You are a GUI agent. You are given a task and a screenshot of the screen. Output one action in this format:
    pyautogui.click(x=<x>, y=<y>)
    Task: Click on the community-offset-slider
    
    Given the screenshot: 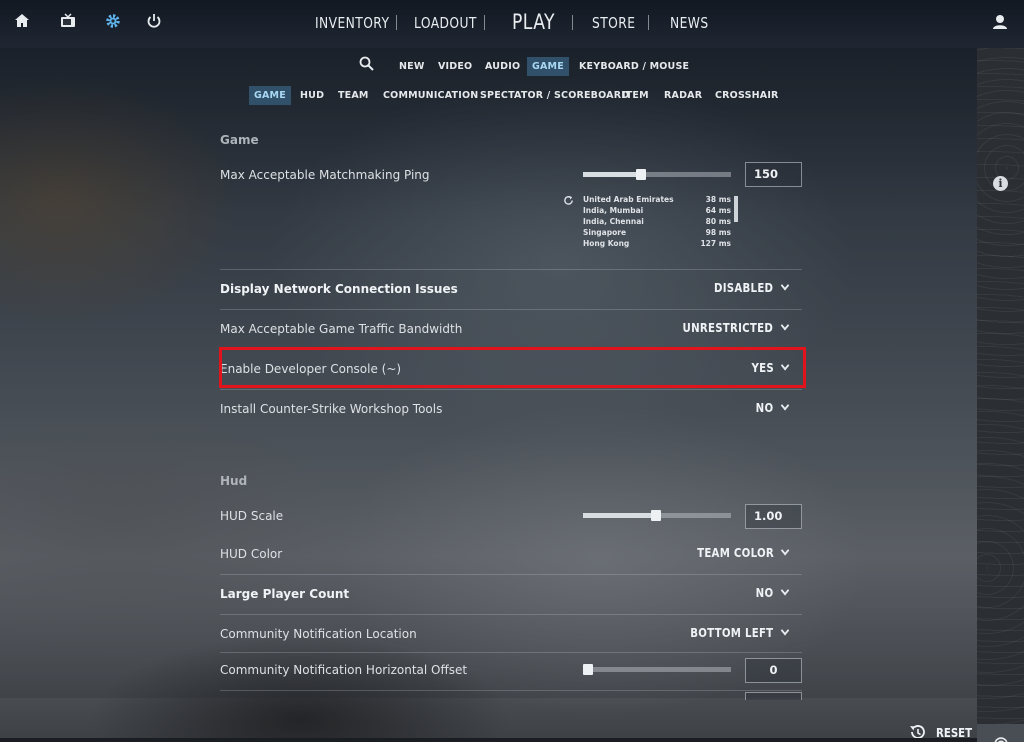 What is the action you would take?
    pyautogui.click(x=657, y=669)
    